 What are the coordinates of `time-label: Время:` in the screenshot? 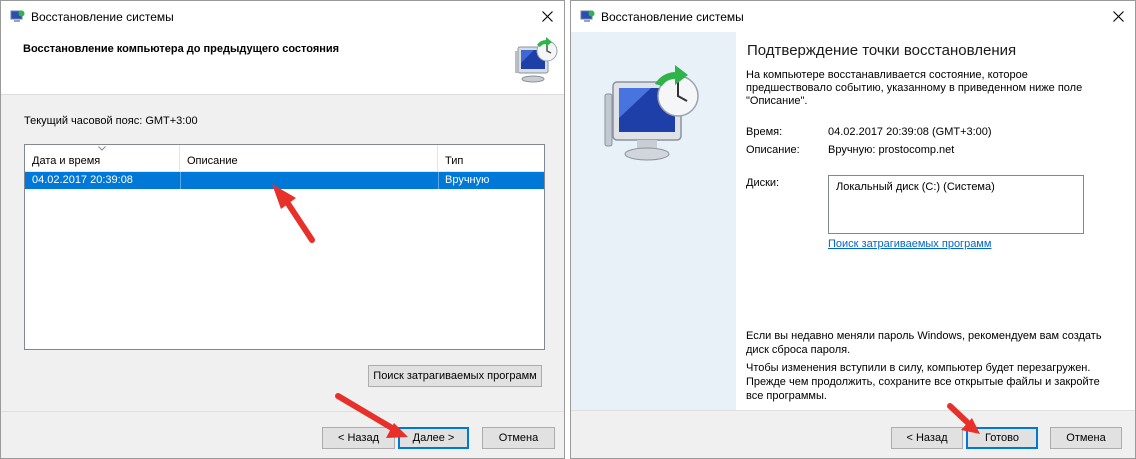 It's located at (764, 132).